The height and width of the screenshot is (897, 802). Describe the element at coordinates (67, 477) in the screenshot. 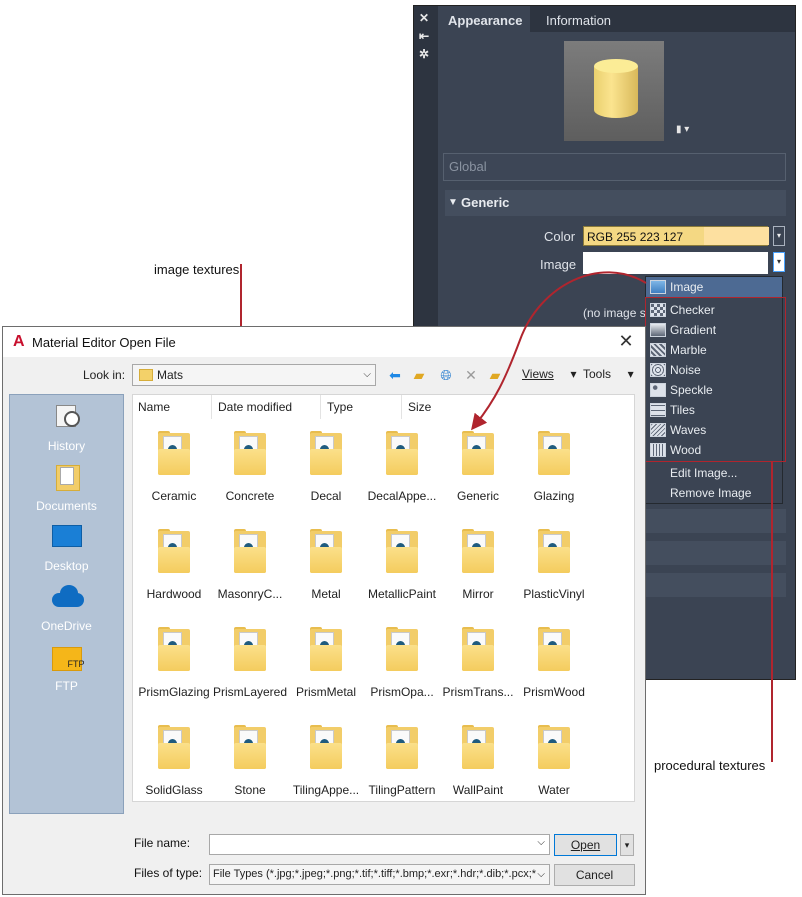

I see `documents-icon` at that location.